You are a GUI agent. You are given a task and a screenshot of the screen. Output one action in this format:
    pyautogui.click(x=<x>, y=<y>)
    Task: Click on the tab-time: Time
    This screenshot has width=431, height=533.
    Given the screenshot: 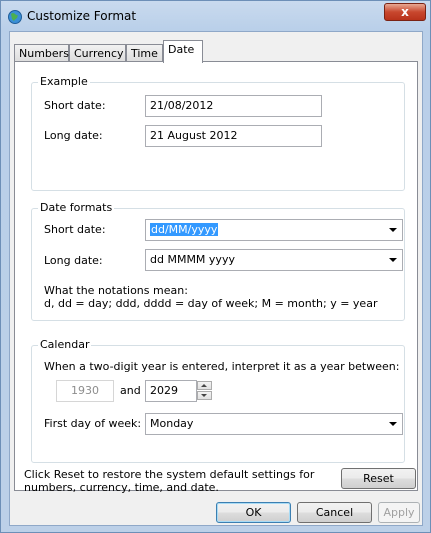 What is the action you would take?
    pyautogui.click(x=144, y=53)
    